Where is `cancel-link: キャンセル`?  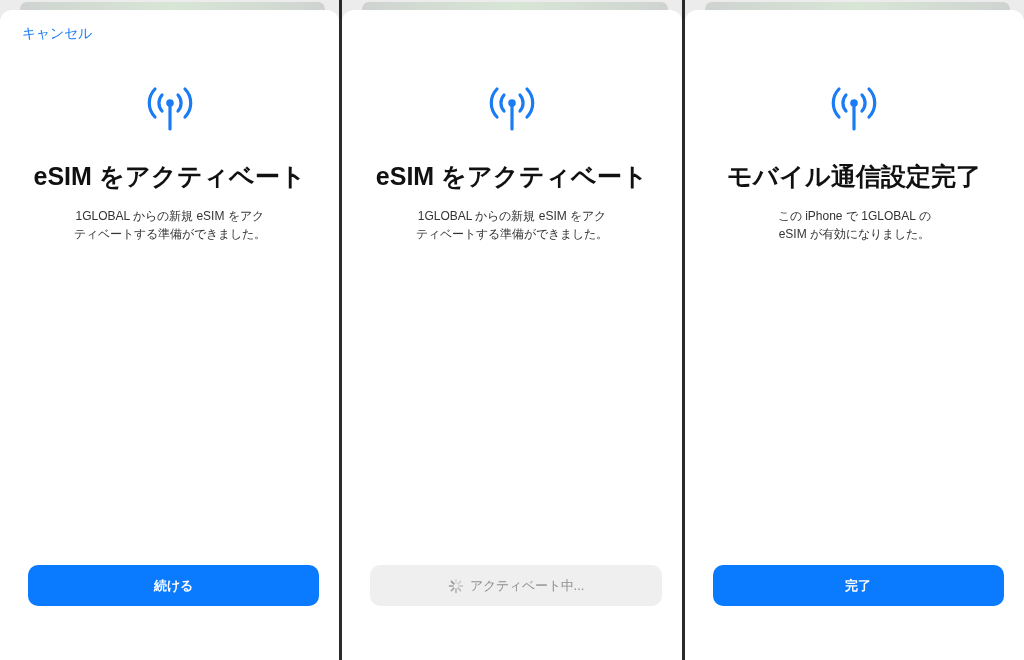
cancel-link: キャンセル is located at coordinates (57, 33).